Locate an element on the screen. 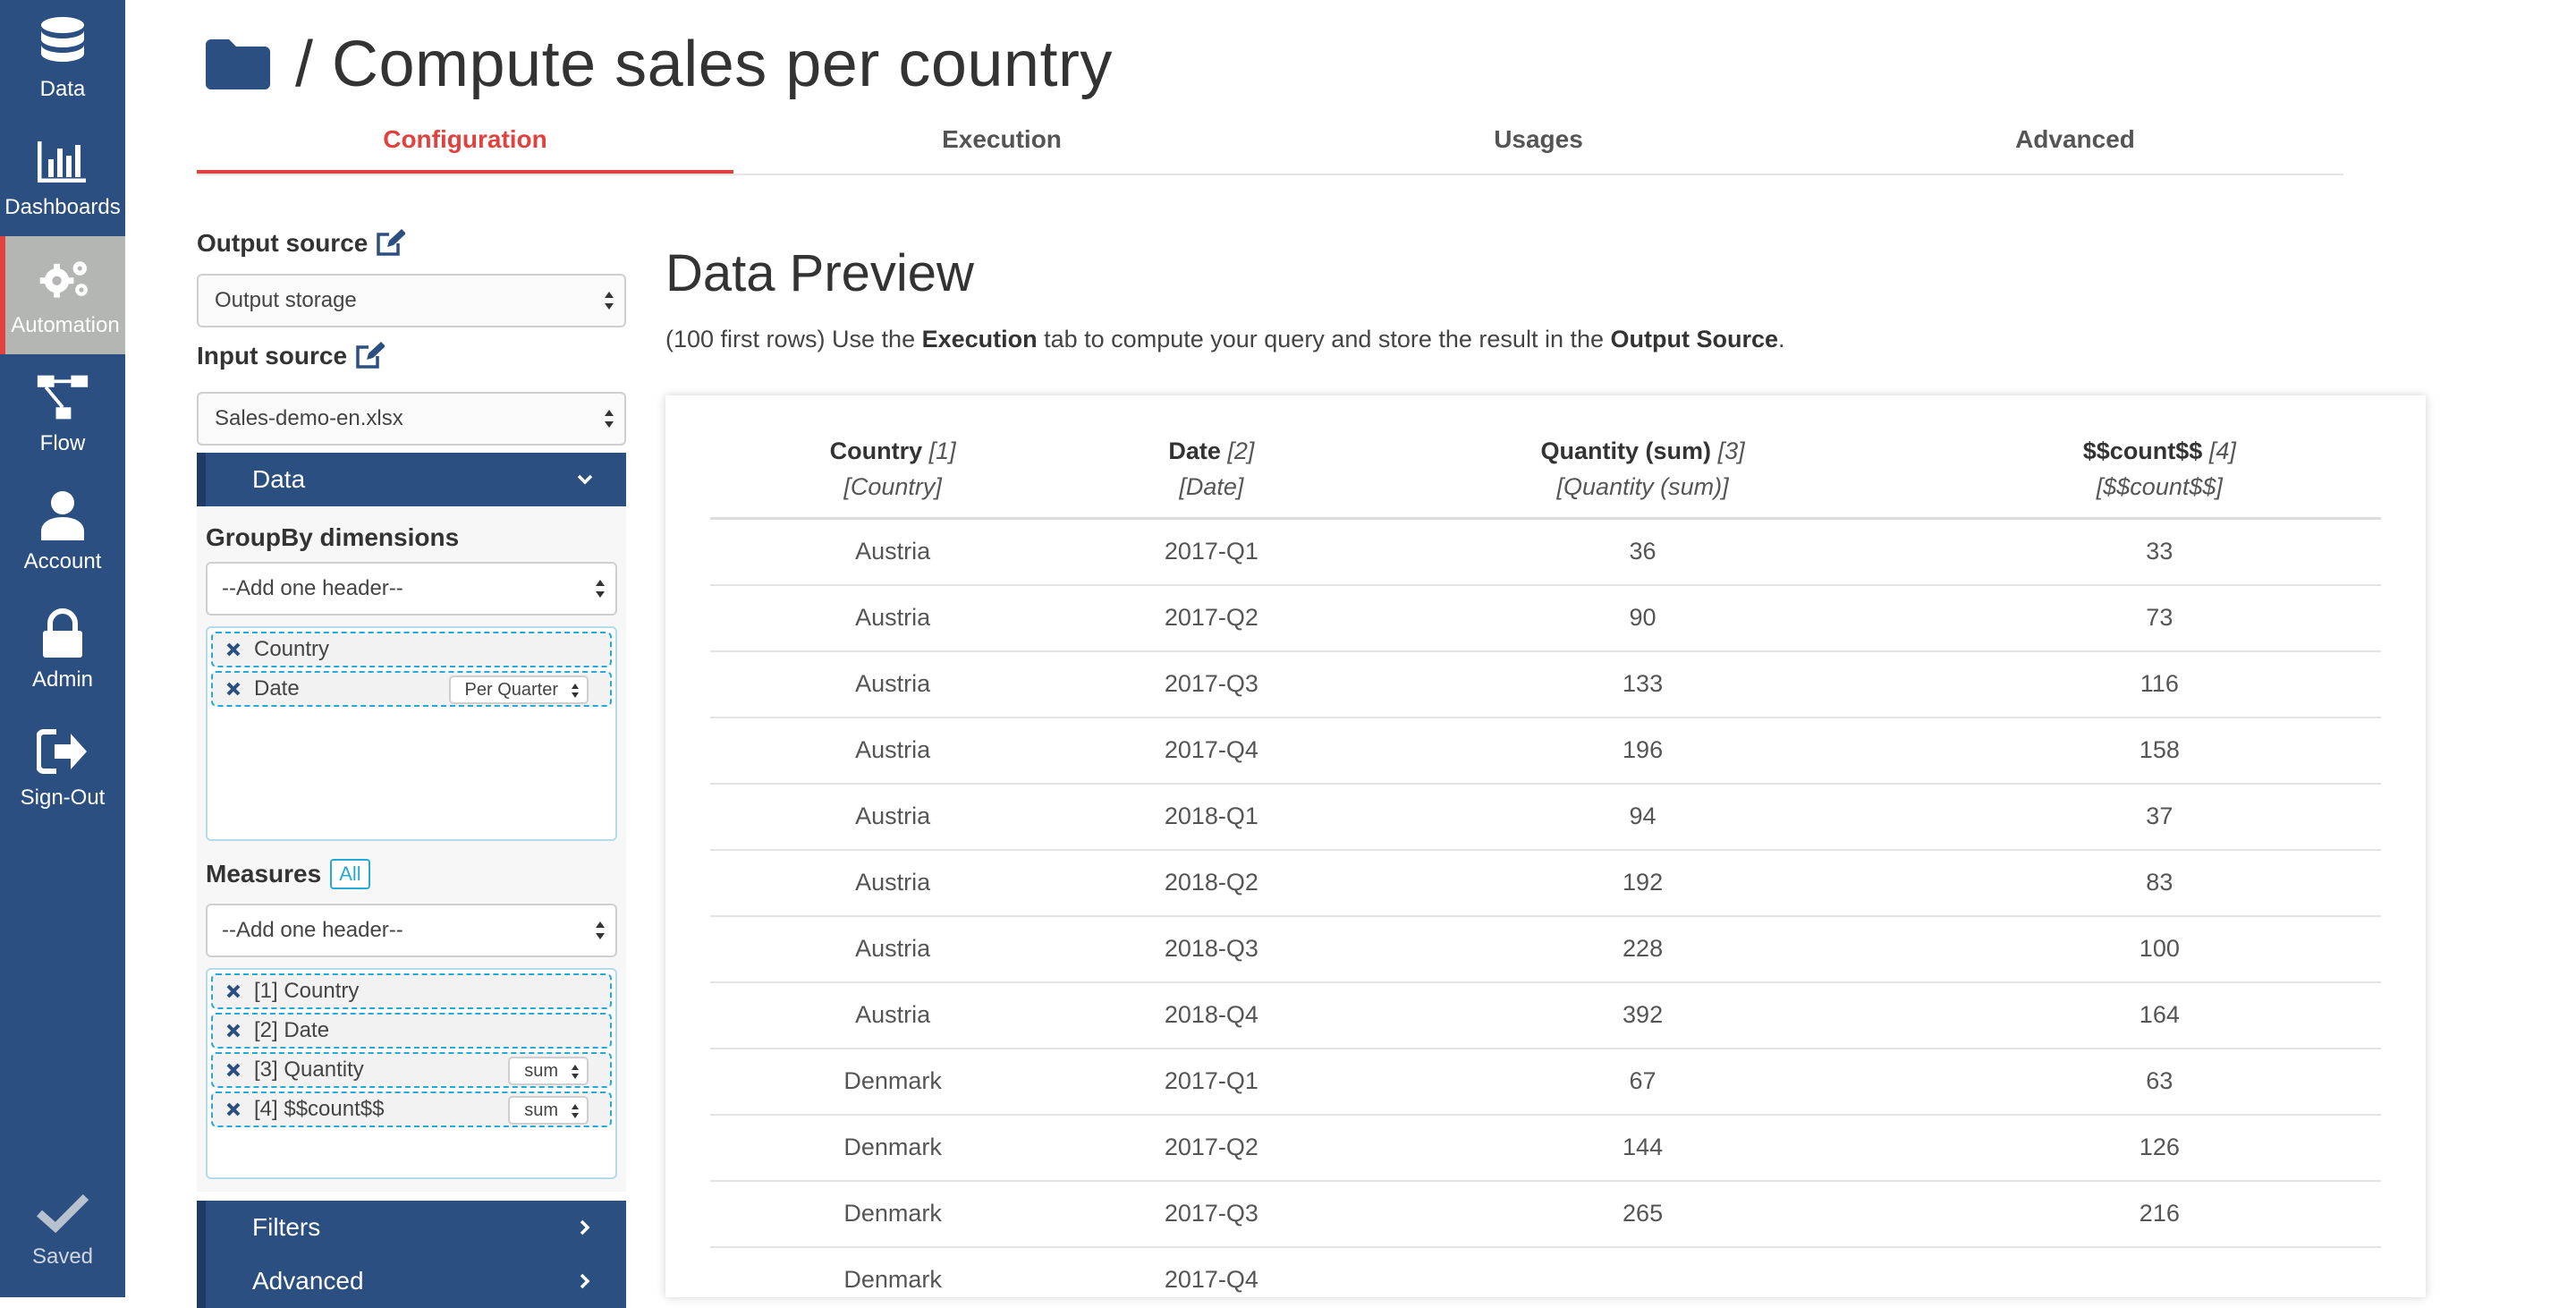 The image size is (2576, 1308). table-cell: 2017-Q1 is located at coordinates (1211, 552).